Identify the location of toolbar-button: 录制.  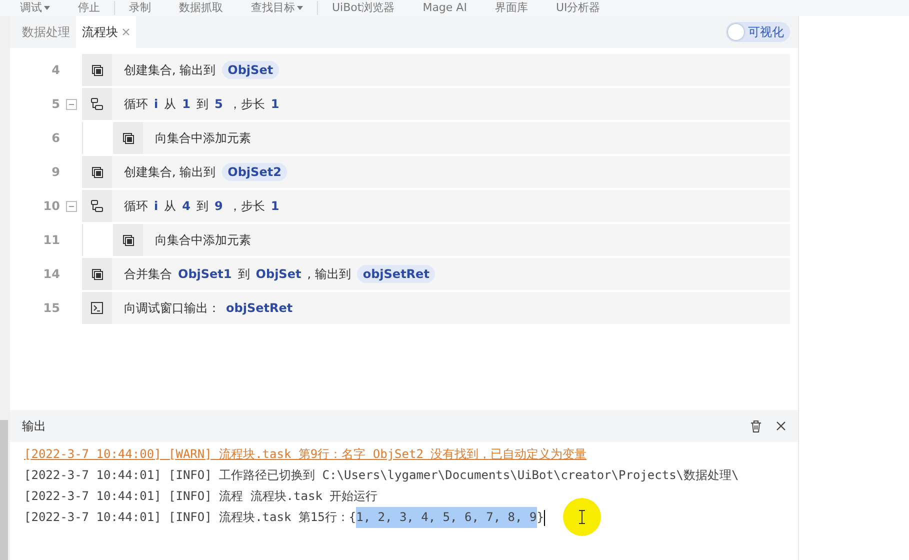
(139, 8).